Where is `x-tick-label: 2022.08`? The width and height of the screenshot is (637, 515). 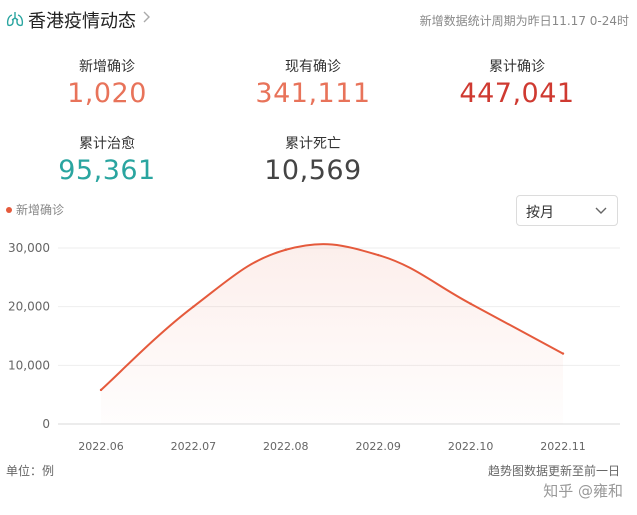
x-tick-label: 2022.08 is located at coordinates (286, 446).